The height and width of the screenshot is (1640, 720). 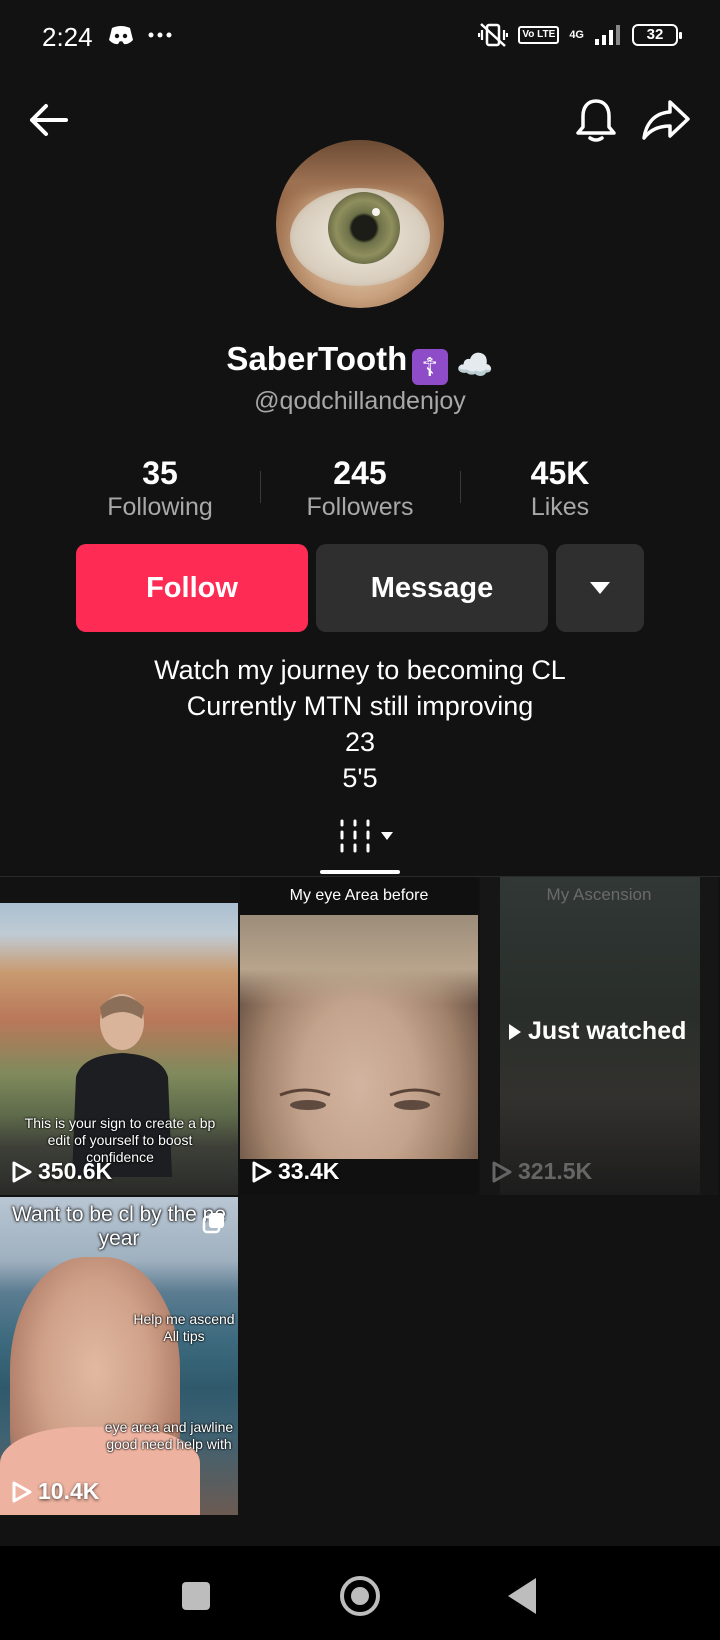 I want to click on vibrate-off-icon, so click(x=493, y=35).